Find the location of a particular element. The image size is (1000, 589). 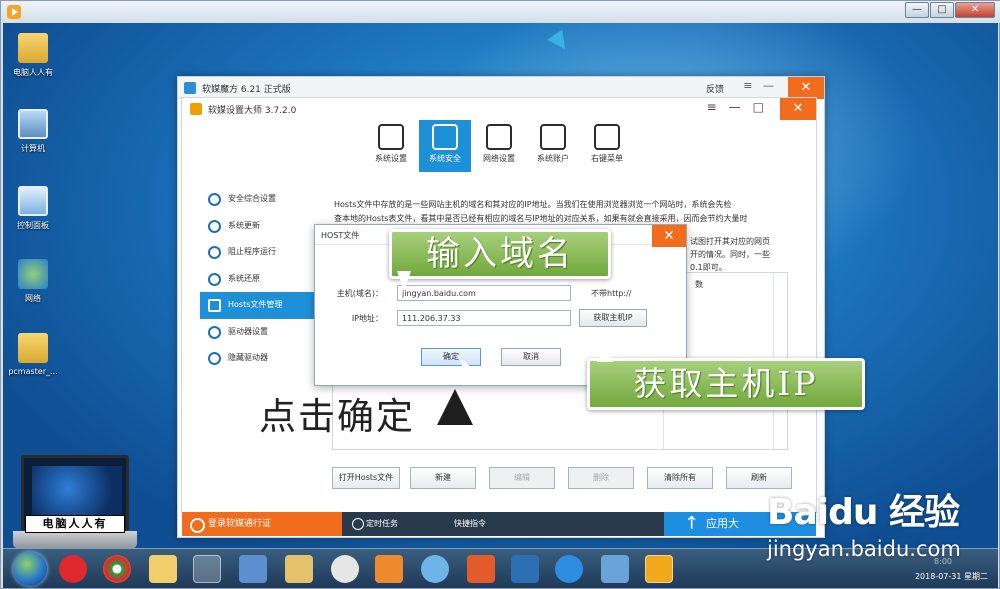

cursor-menu-icon is located at coordinates (607, 137).